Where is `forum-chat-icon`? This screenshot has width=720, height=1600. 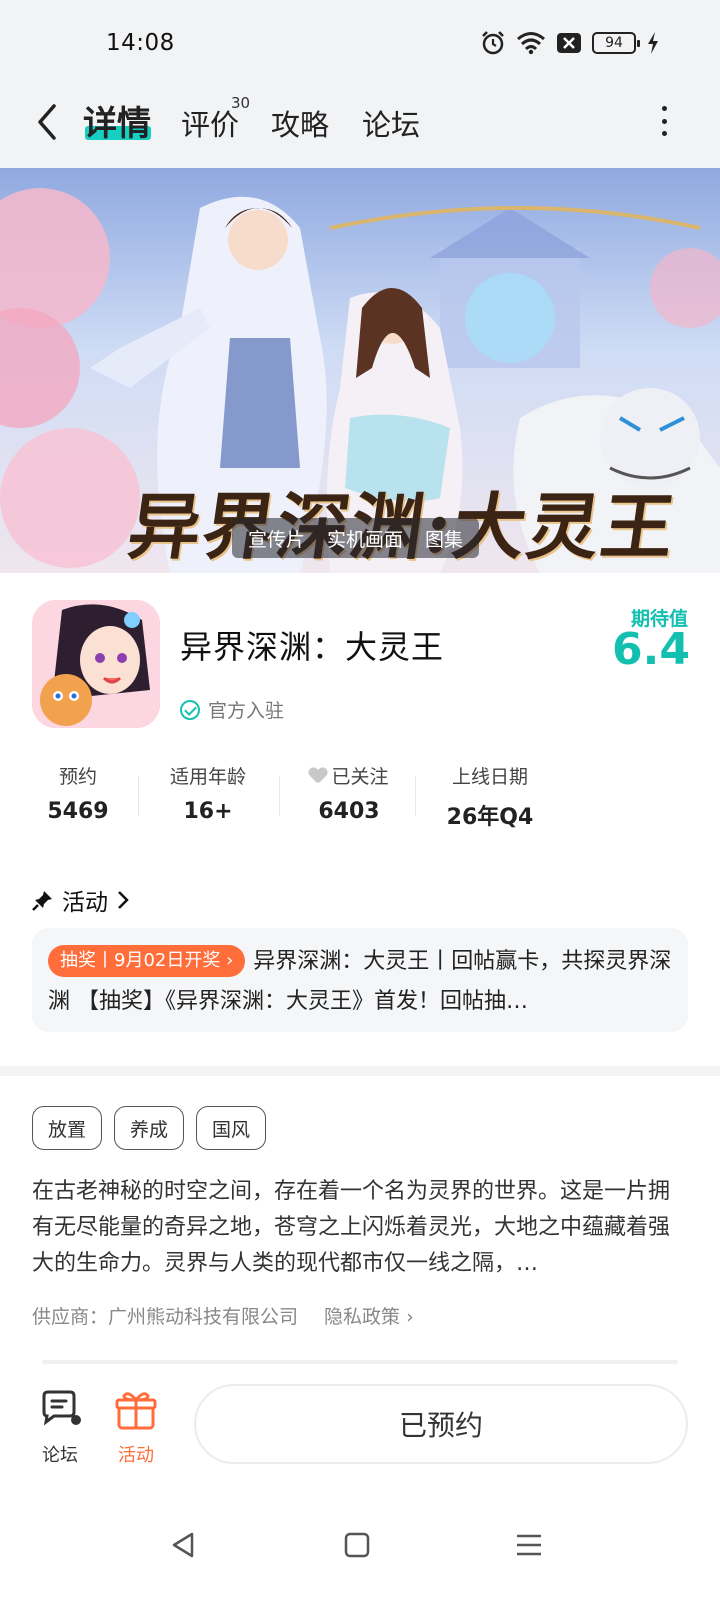 forum-chat-icon is located at coordinates (61, 1408).